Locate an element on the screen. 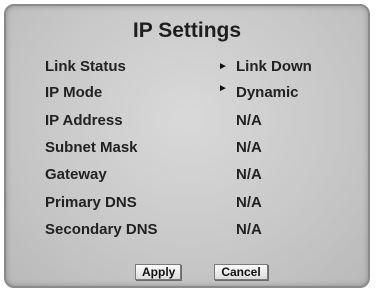  primary-dns-value: N/A is located at coordinates (249, 202).